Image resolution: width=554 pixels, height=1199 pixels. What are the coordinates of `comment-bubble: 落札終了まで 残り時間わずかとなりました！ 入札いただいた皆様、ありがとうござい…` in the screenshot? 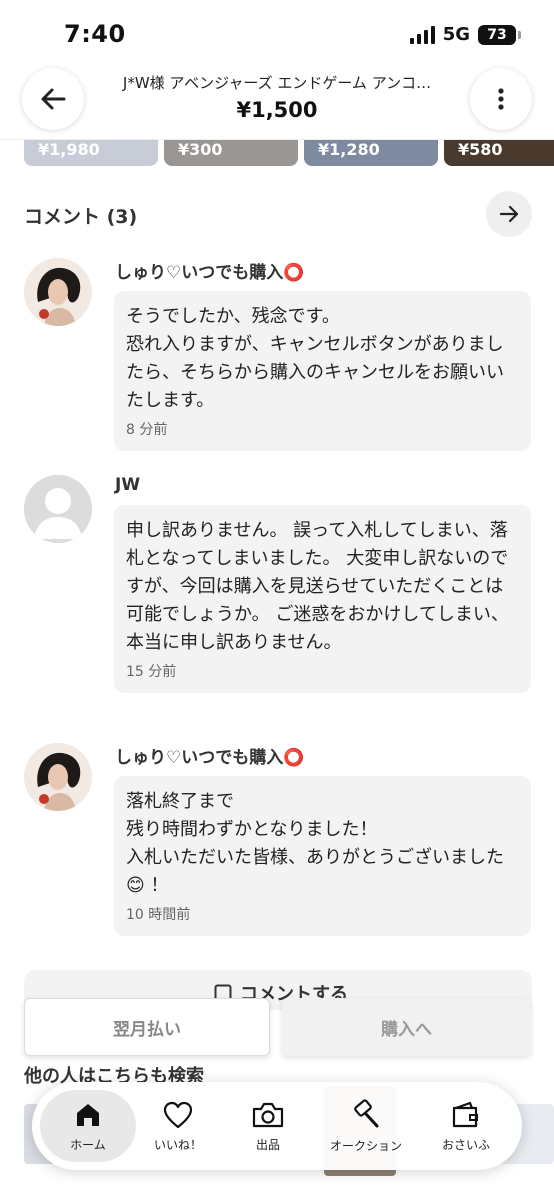 It's located at (322, 856).